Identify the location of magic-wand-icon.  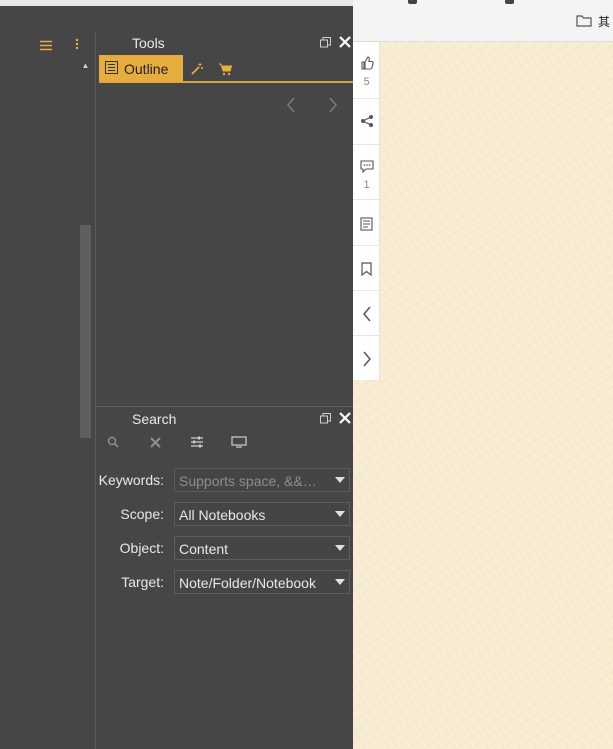
(197, 69).